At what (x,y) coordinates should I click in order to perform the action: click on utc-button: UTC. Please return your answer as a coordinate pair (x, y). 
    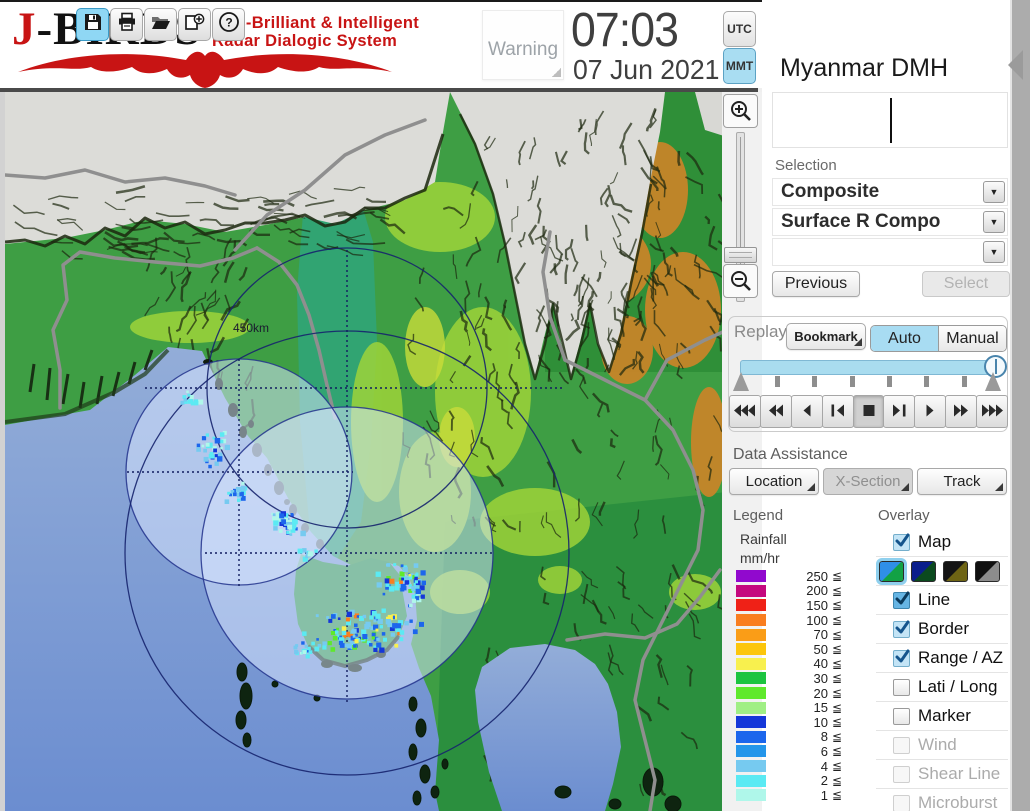
    Looking at the image, I should click on (739, 29).